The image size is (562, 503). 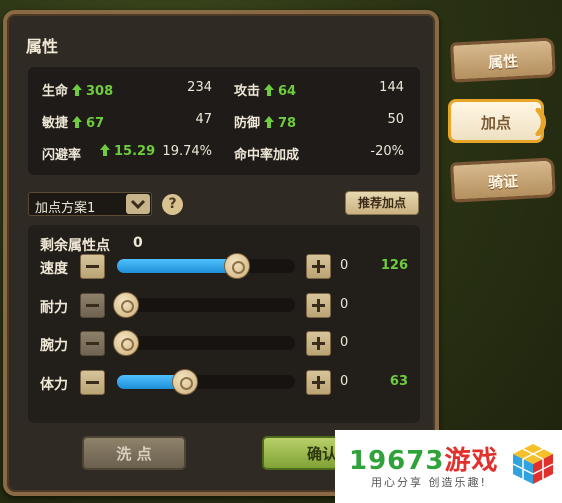 I want to click on remaining-points-label: 剩余属性点, so click(x=75, y=246).